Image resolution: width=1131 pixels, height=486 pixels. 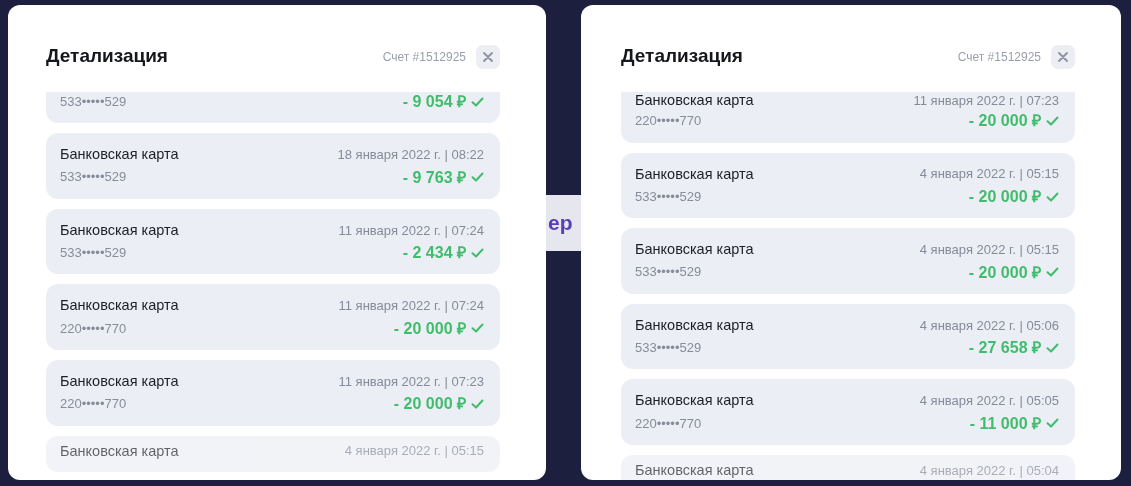 I want to click on background-heading: ер, so click(x=560, y=223).